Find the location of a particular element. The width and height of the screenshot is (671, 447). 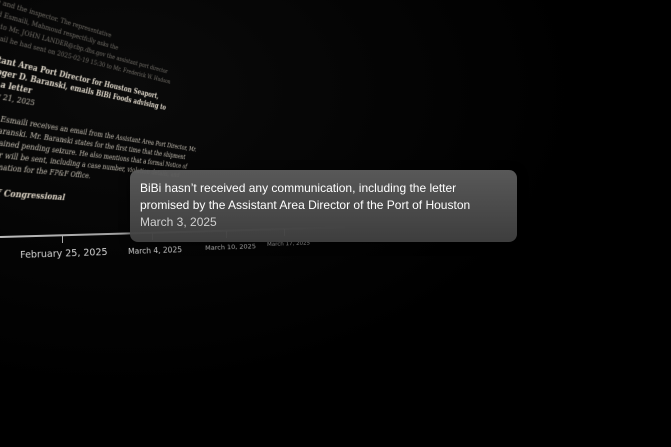

timeline-date-label: February 25, 2025 is located at coordinates (64, 254).